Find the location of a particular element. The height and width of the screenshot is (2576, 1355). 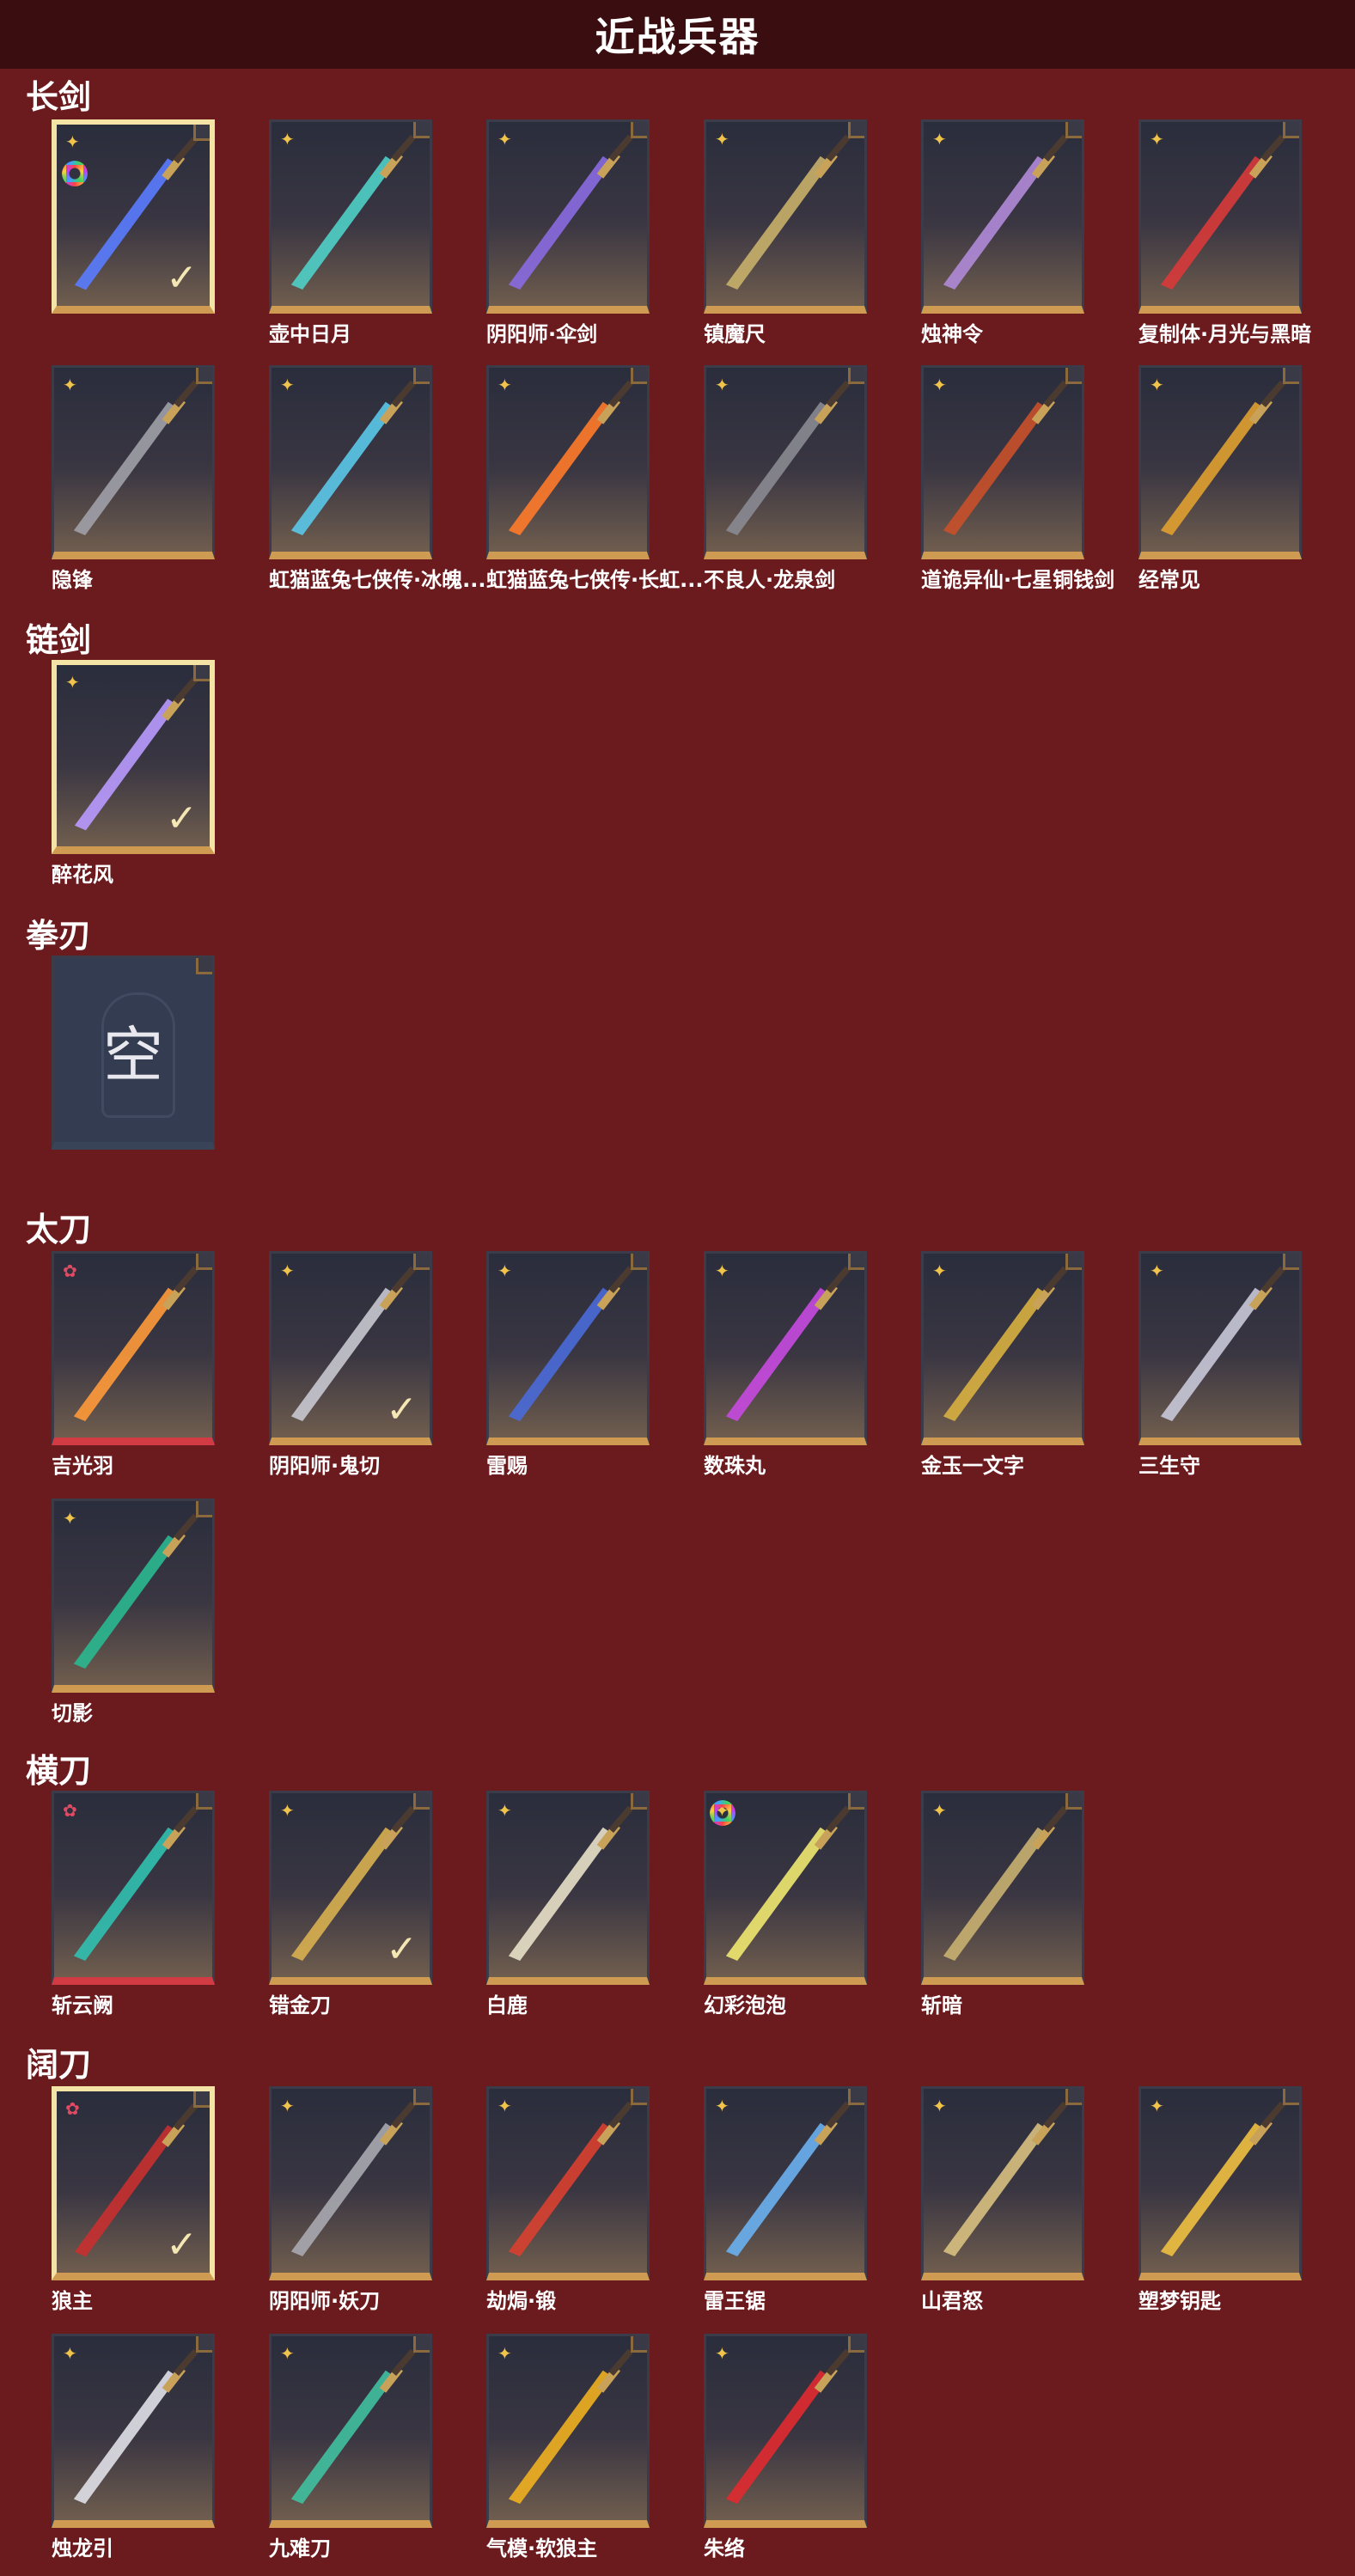

weapon-name: 三生守 is located at coordinates (1169, 1466).